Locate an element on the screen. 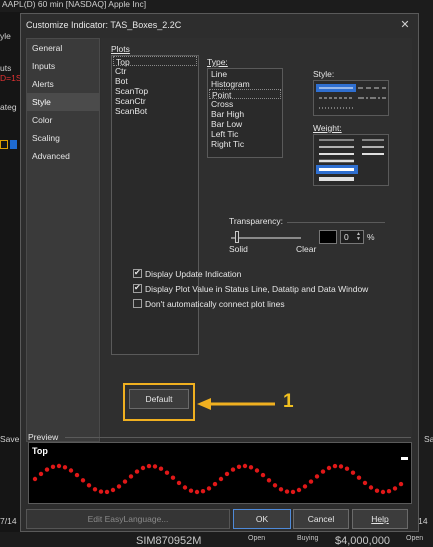  type-item: Bar High is located at coordinates (245, 114).